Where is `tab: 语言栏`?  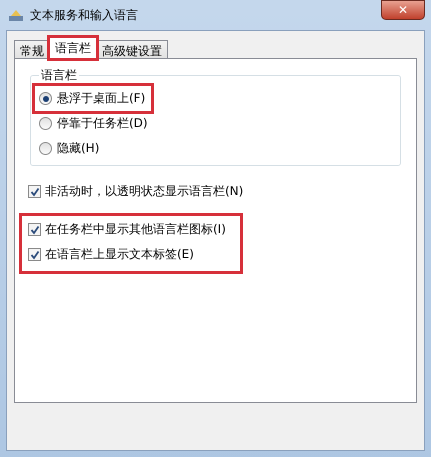 tab: 语言栏 is located at coordinates (73, 48).